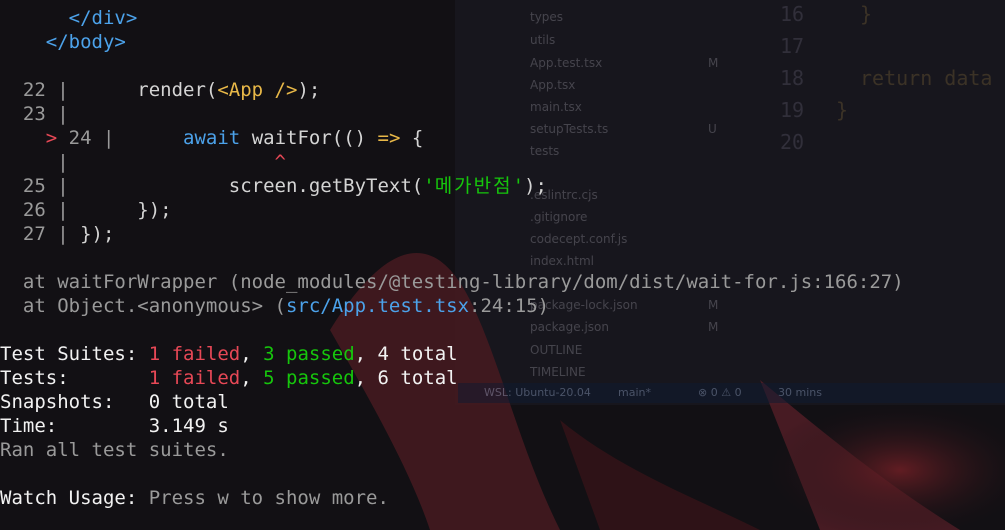 The image size is (1005, 530). I want to click on watch-usage: Watch Usage: Press w to show more., so click(194, 498).